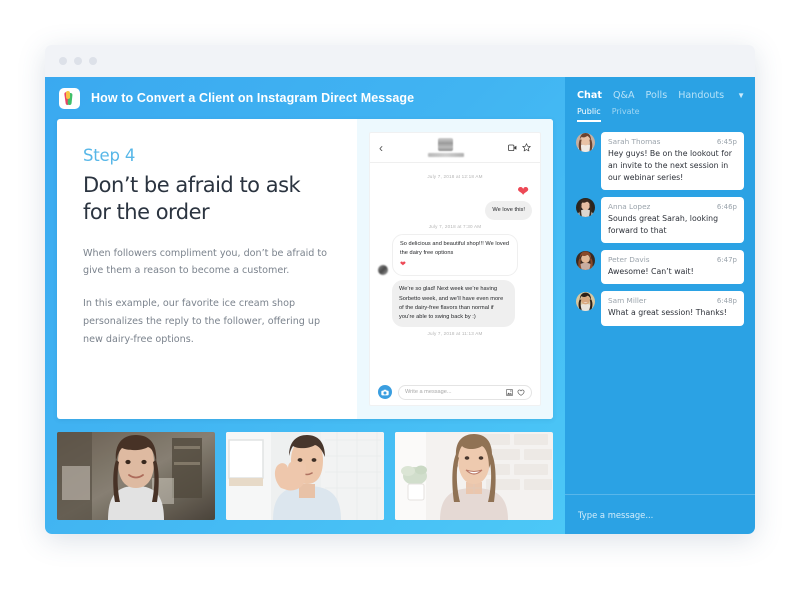 The width and height of the screenshot is (800, 589). I want to click on slide-heading: Don’t be afraid to ask for the order, so click(192, 198).